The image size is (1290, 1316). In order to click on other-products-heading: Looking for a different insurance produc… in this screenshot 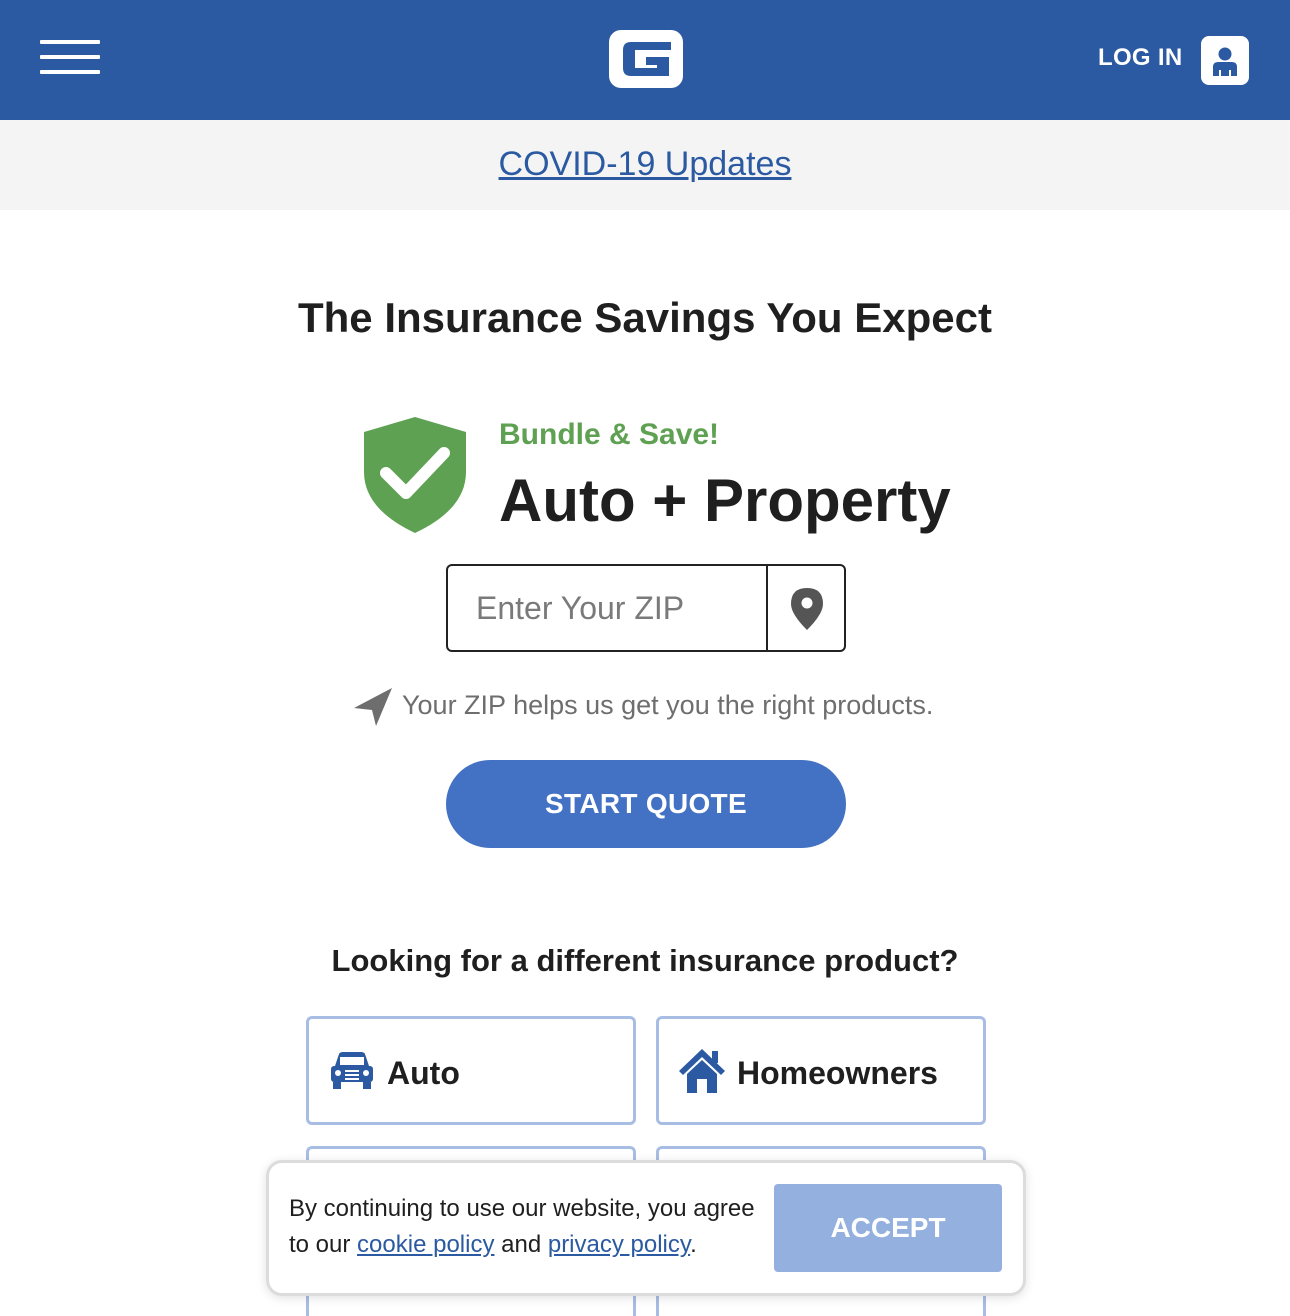, I will do `click(645, 960)`.